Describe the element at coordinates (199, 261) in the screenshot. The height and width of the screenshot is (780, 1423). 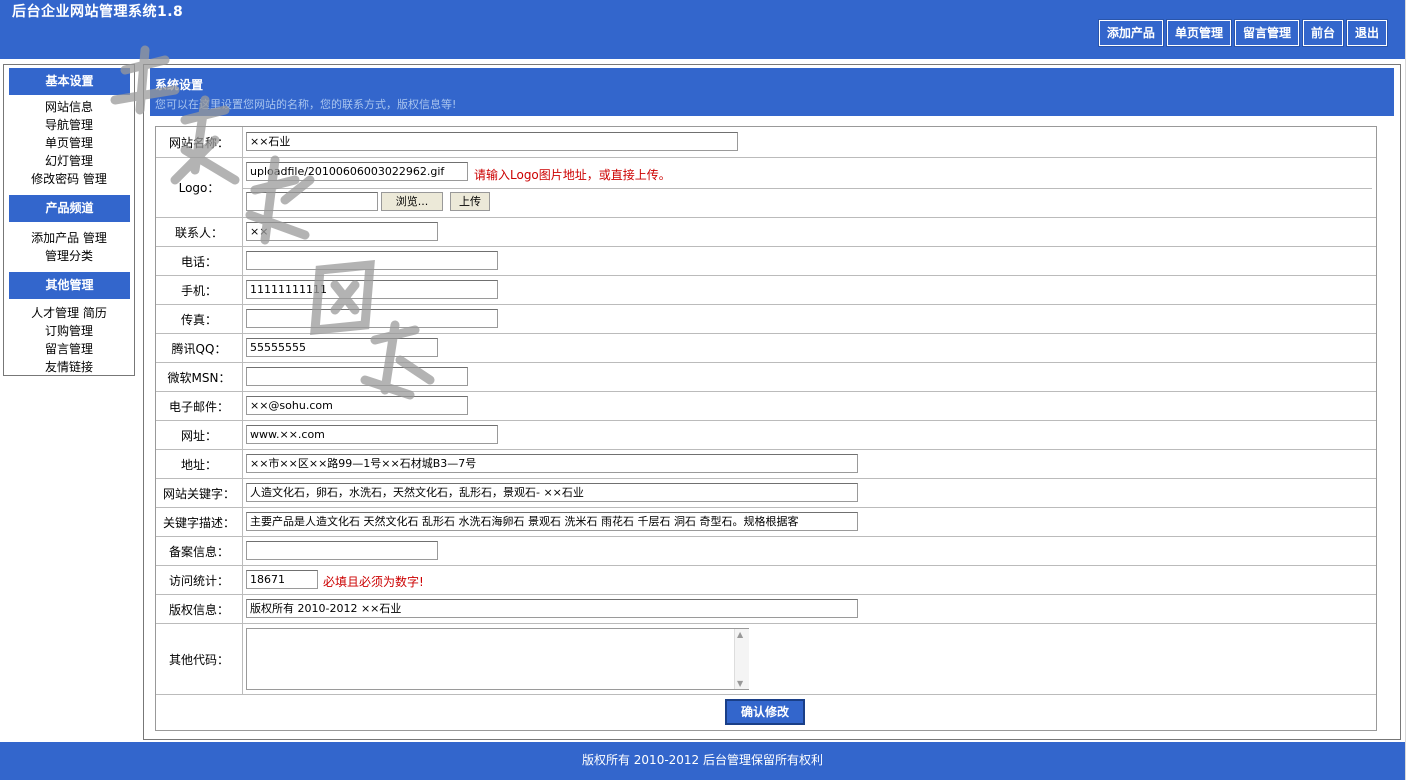
I see `phone-label: 电话：` at that location.